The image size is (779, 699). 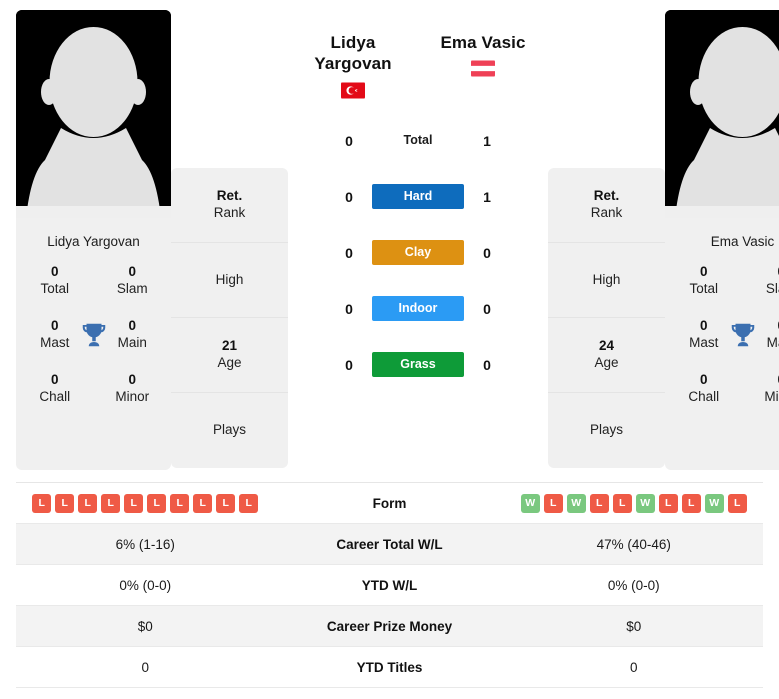 I want to click on h2h-surface-label: Indoor, so click(x=418, y=308).